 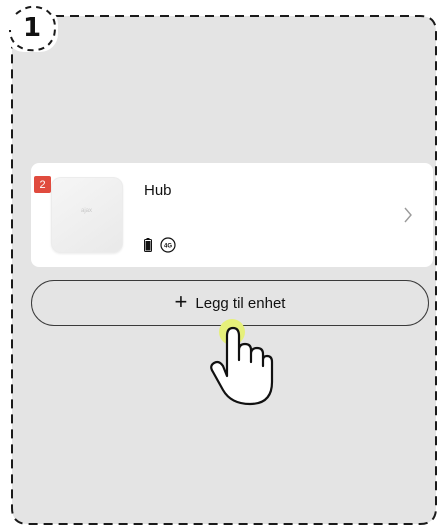 I want to click on chevron-right-icon, so click(x=408, y=215).